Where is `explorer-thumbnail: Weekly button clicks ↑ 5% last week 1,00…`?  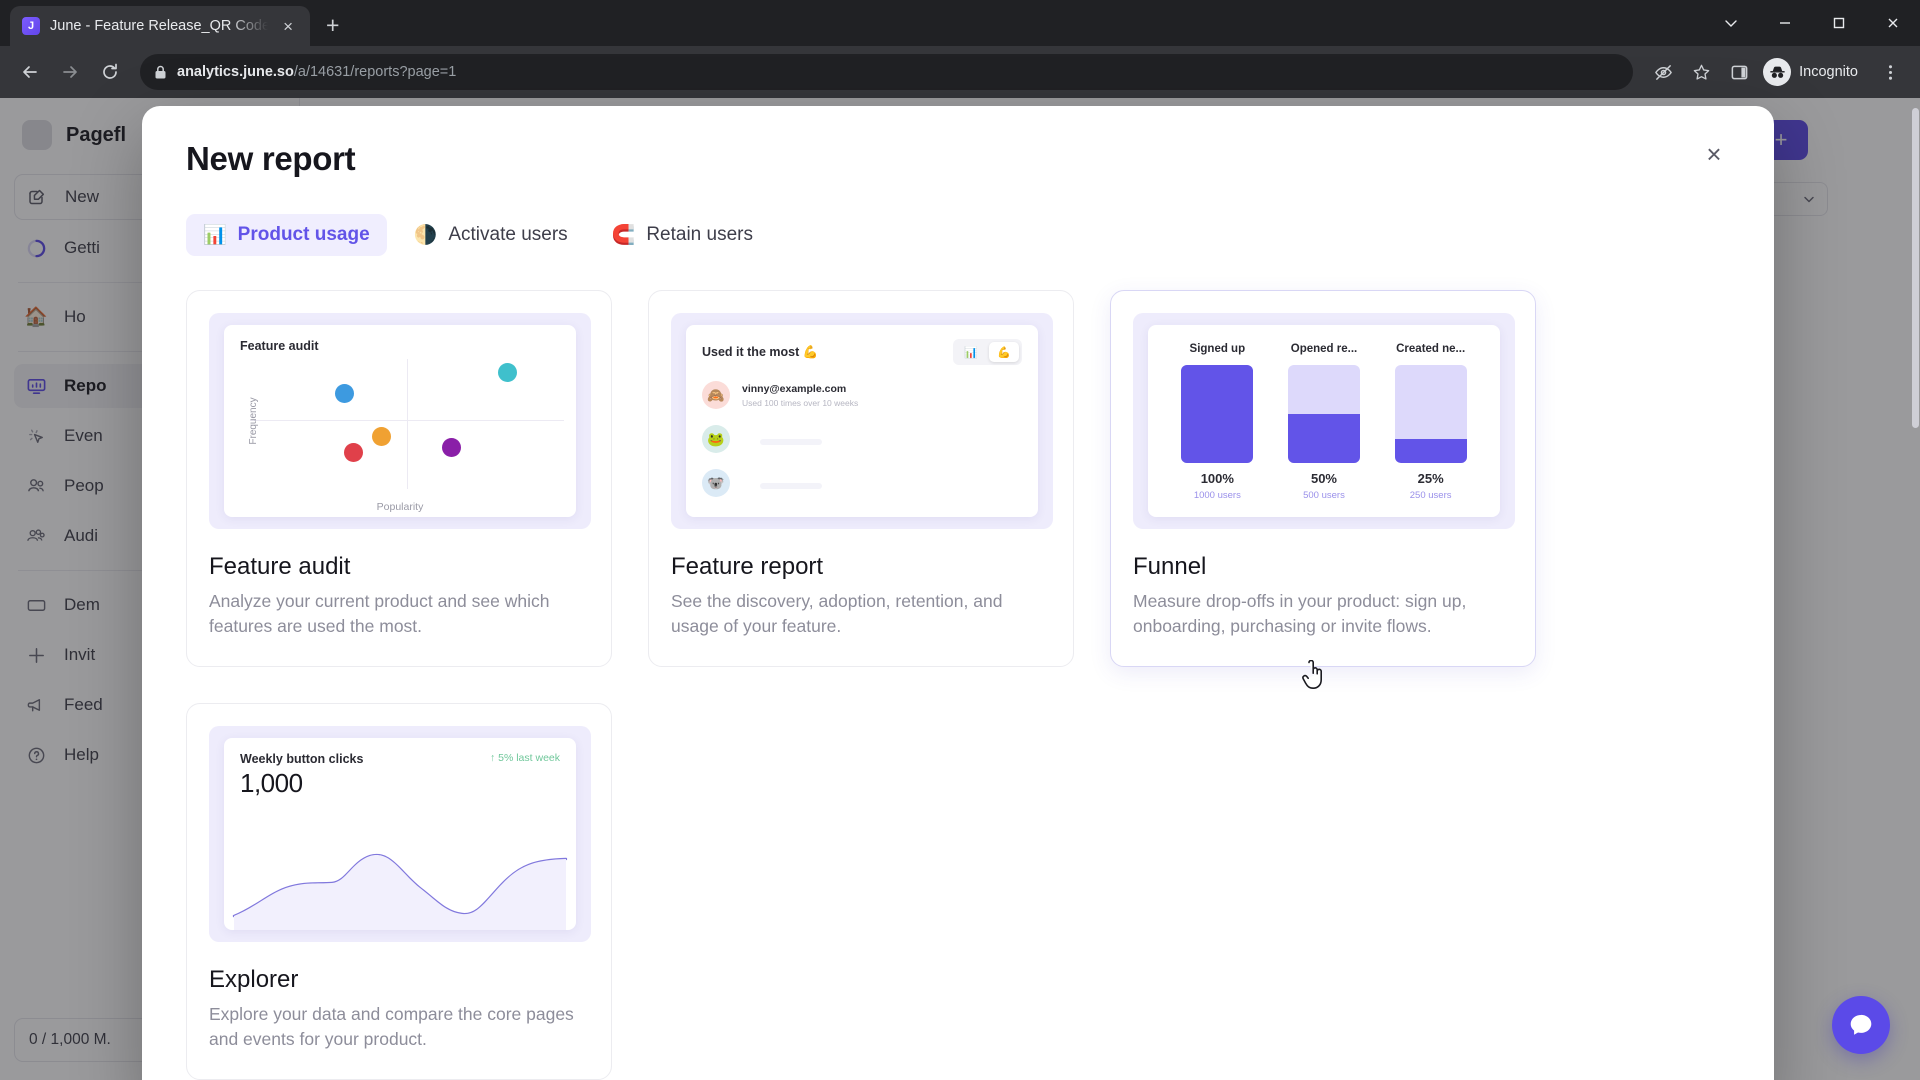 explorer-thumbnail: Weekly button clicks ↑ 5% last week 1,00… is located at coordinates (400, 833).